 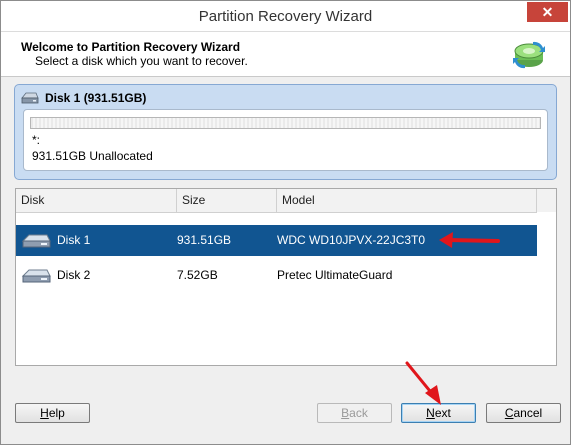 I want to click on disk-size: 931.51GB, so click(x=204, y=240).